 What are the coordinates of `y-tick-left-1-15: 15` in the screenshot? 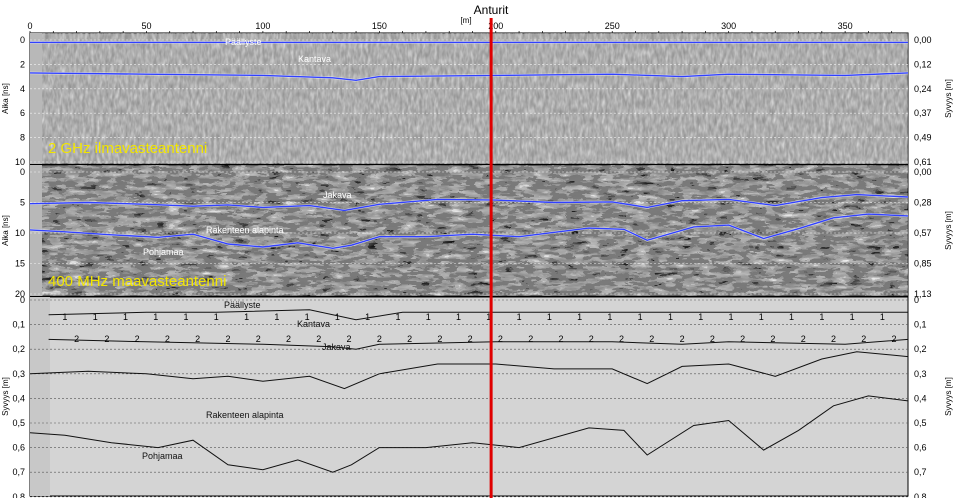 It's located at (20, 264).